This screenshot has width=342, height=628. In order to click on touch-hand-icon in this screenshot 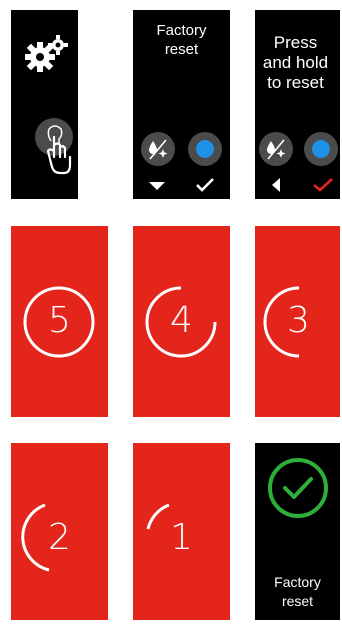, I will do `click(54, 149)`.